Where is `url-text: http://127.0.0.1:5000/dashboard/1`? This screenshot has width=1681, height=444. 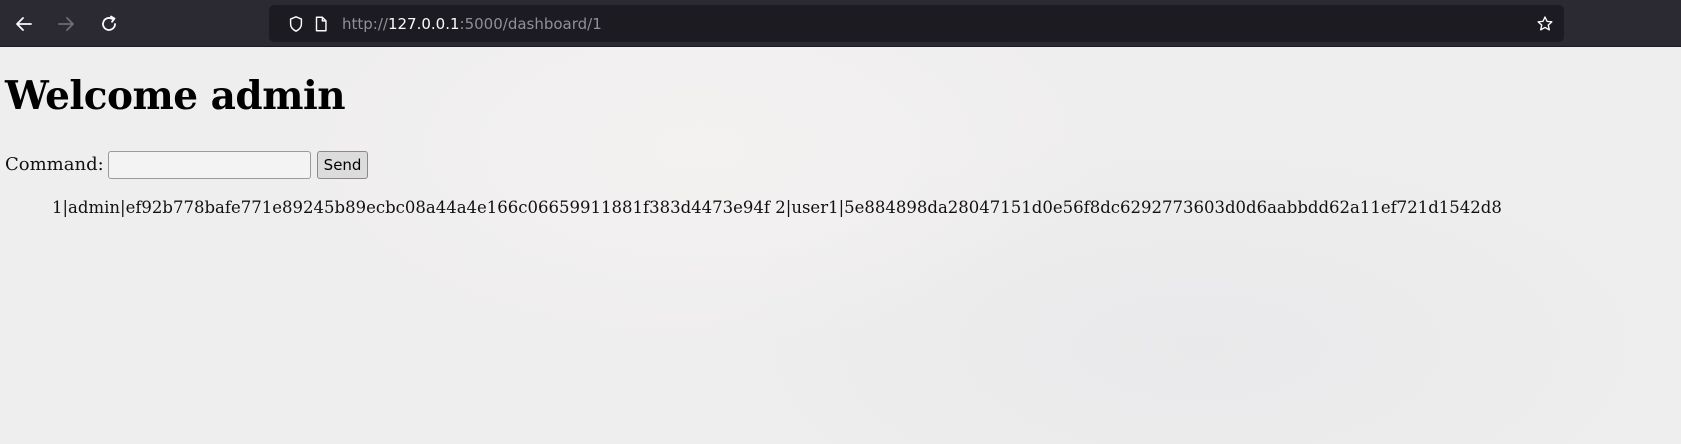 url-text: http://127.0.0.1:5000/dashboard/1 is located at coordinates (472, 24).